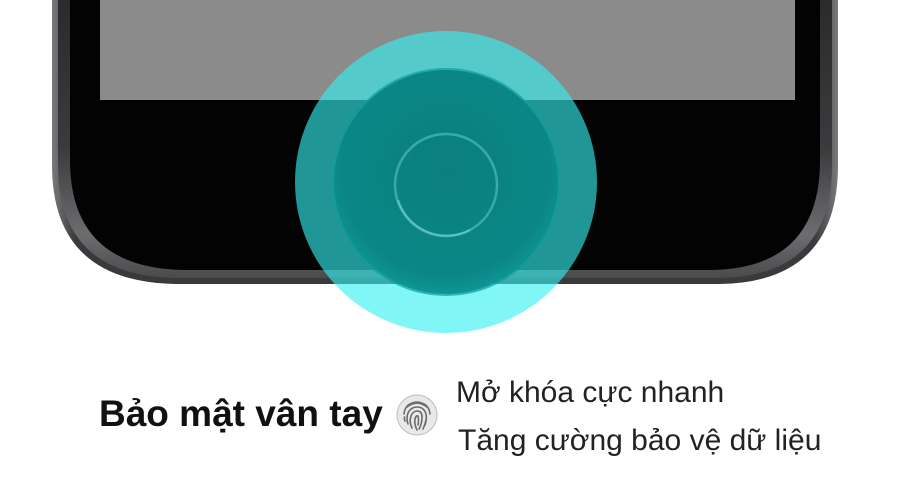 This screenshot has width=900, height=500. I want to click on fingerprint-icon, so click(417, 415).